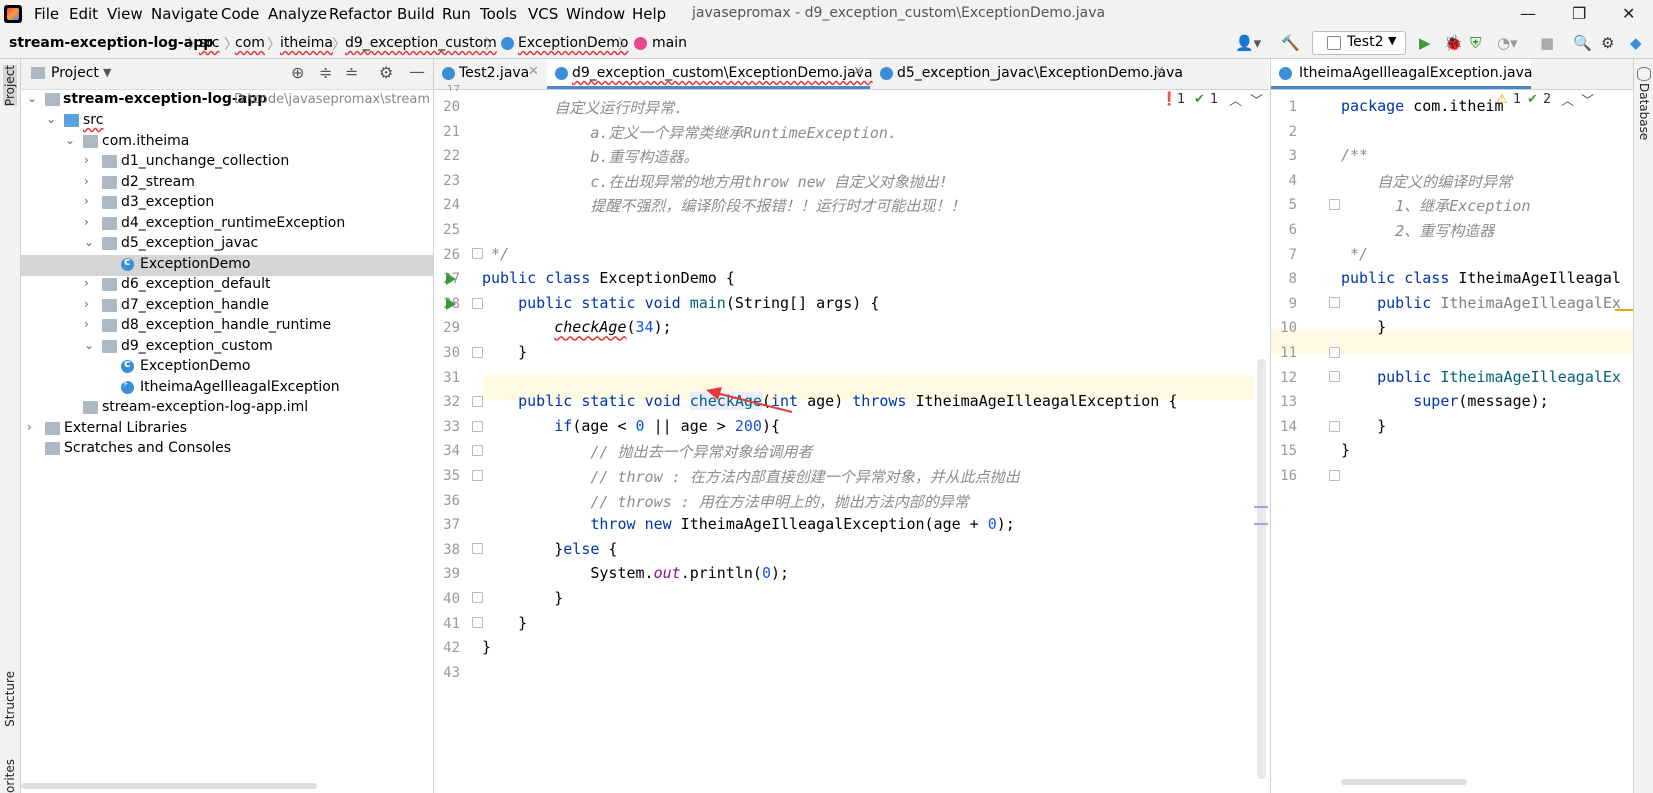  I want to click on project-tool-tab: Project, so click(10, 85).